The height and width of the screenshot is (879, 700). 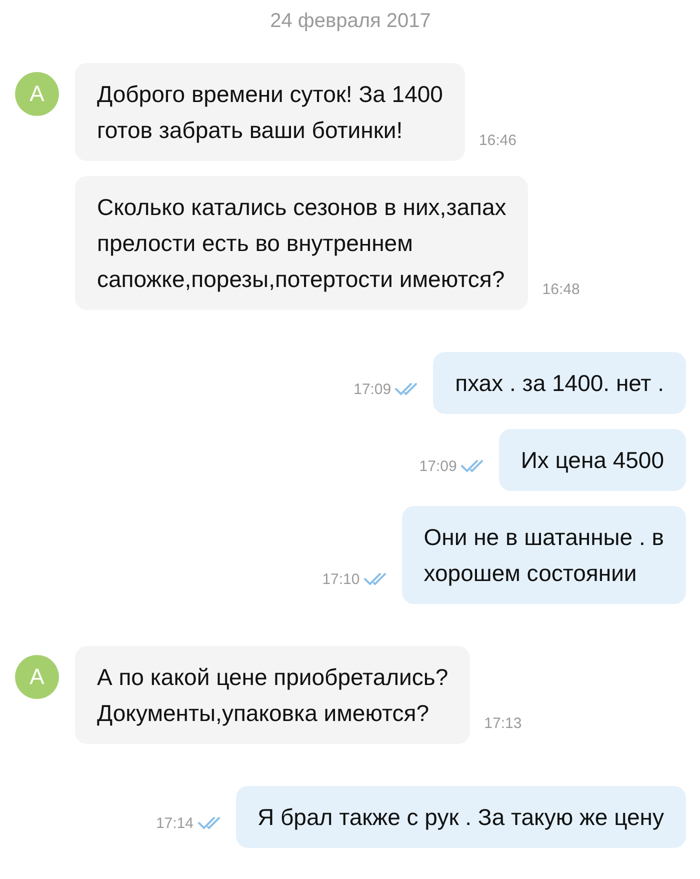 What do you see at coordinates (497, 140) in the screenshot?
I see `message-time: 16:46` at bounding box center [497, 140].